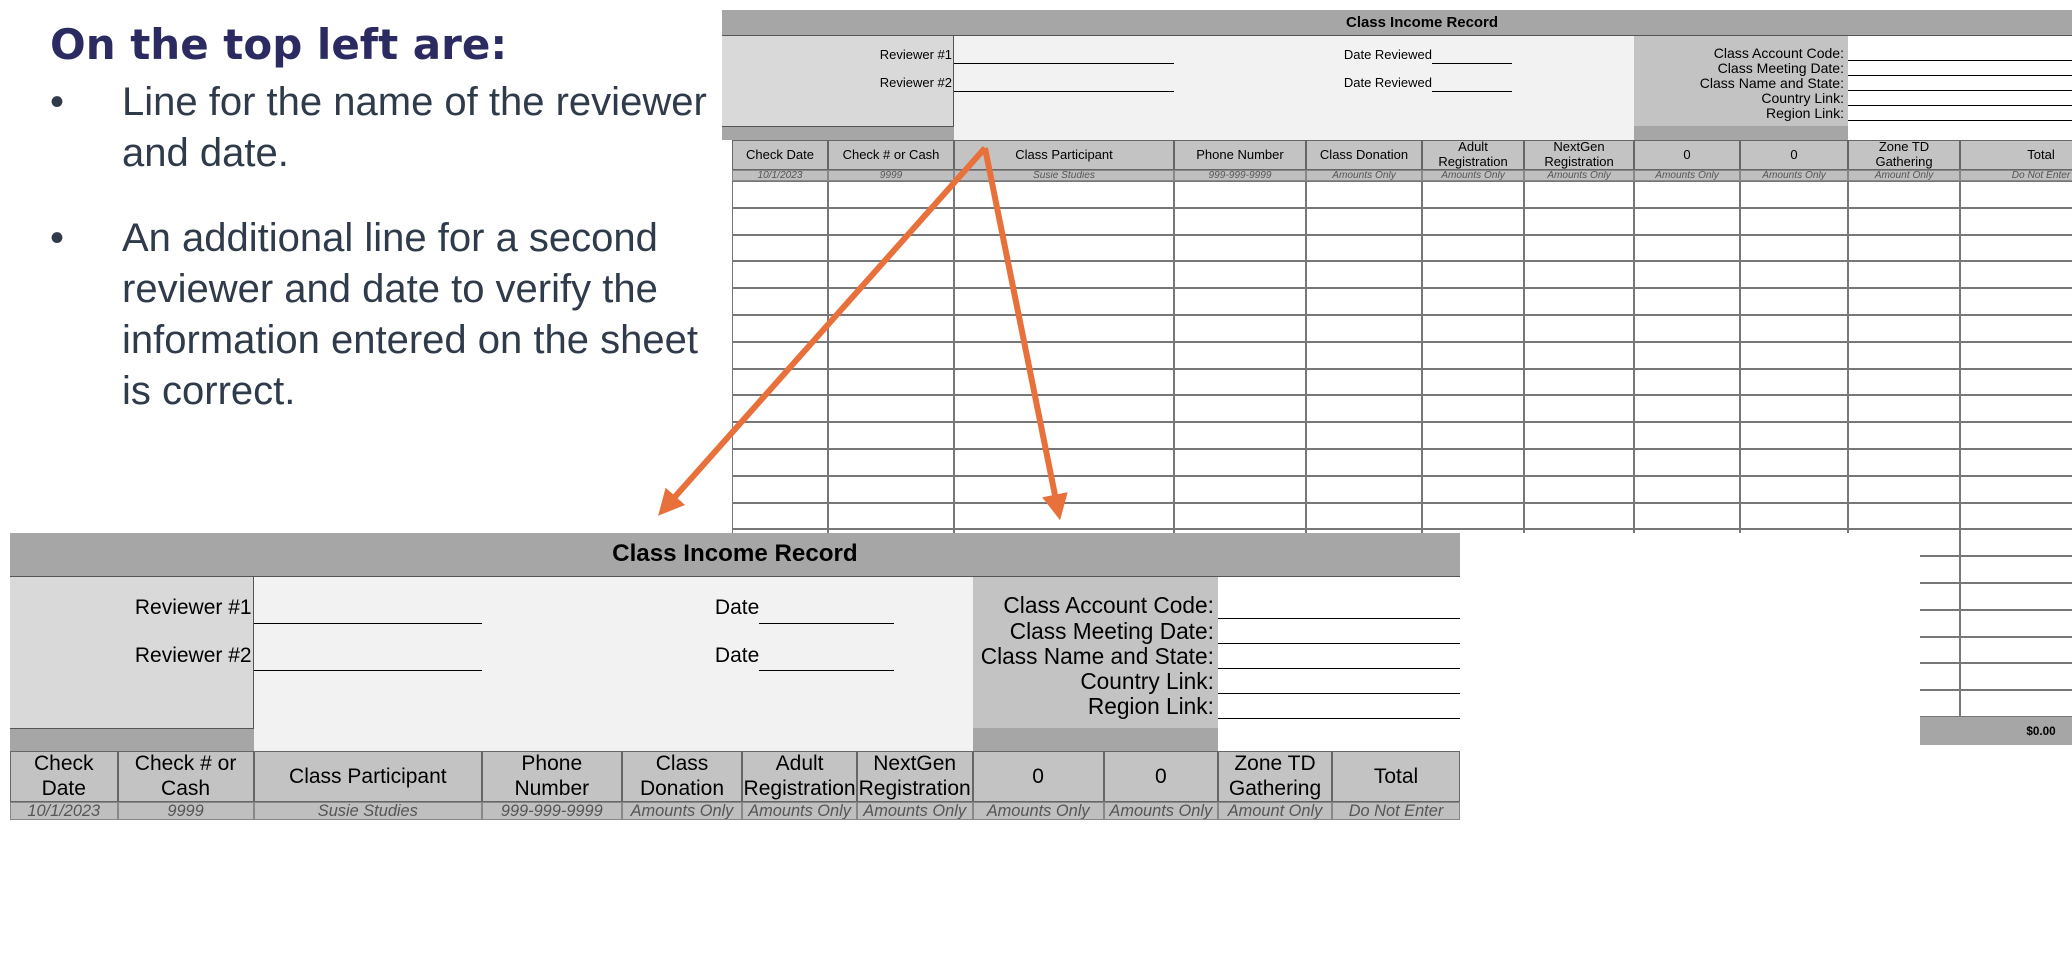  I want to click on info-label: Region Link:, so click(1150, 707).